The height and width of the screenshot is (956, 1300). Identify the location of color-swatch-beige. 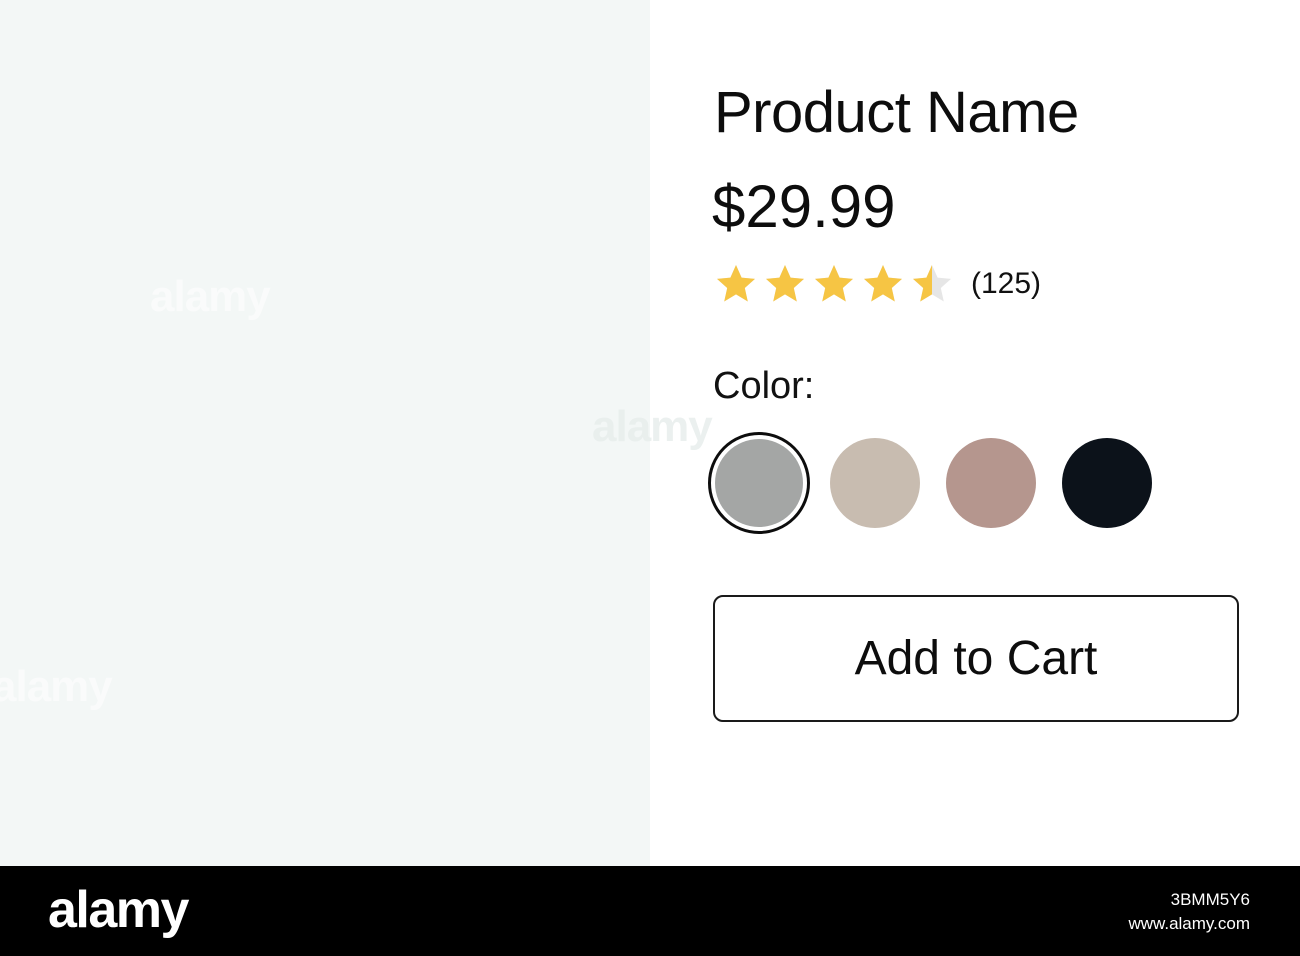
(875, 483).